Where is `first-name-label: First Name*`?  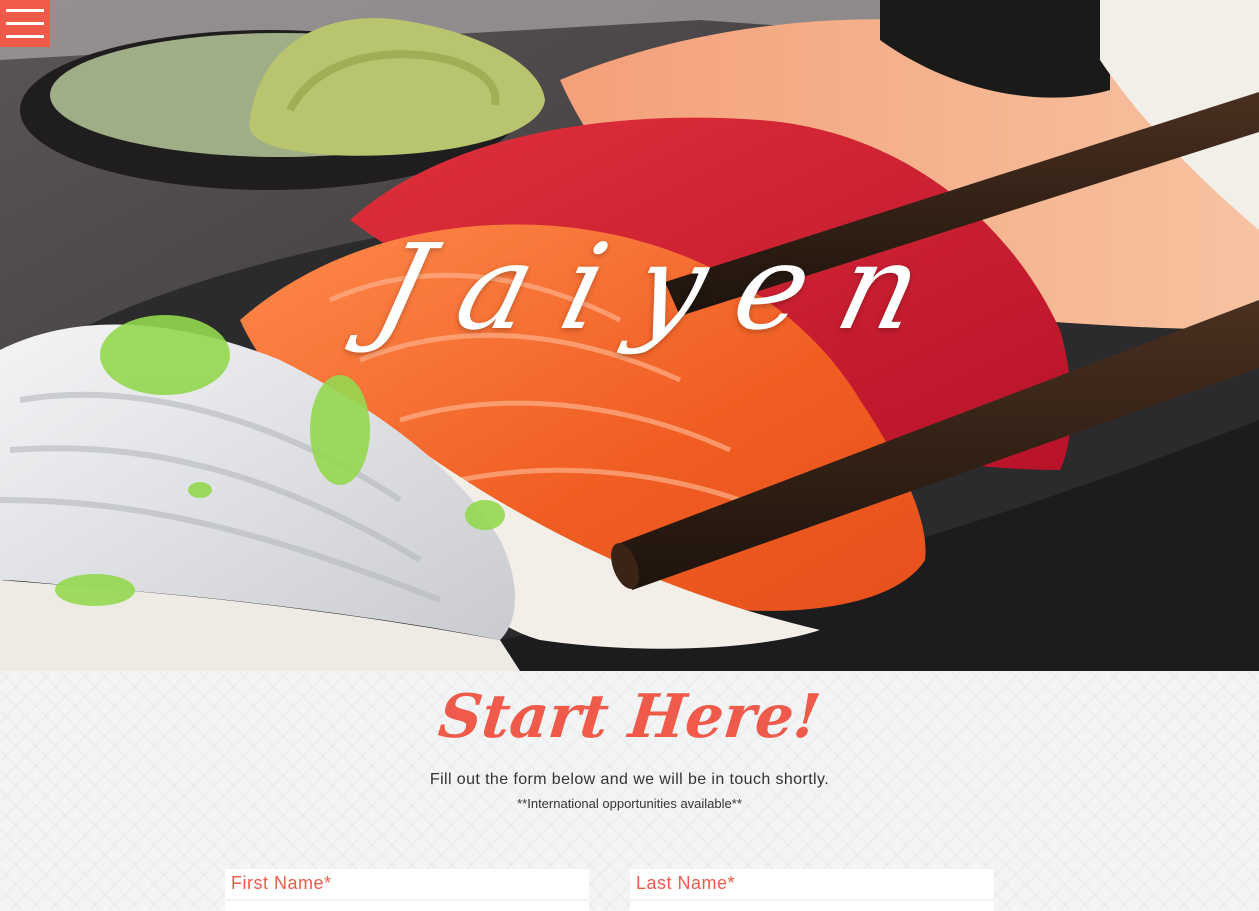 first-name-label: First Name* is located at coordinates (281, 883).